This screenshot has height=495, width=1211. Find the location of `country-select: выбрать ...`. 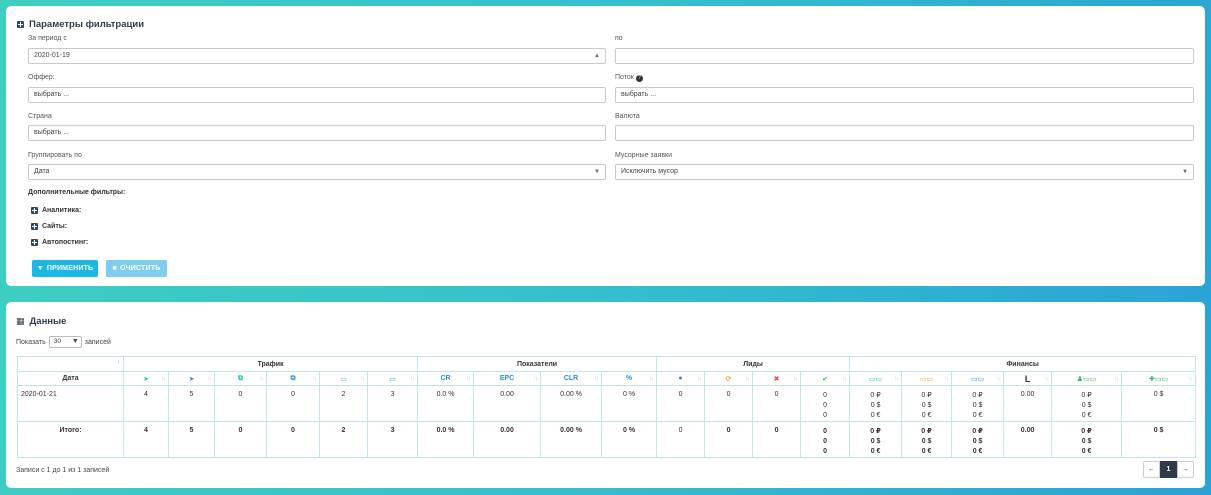

country-select: выбрать ... is located at coordinates (317, 133).